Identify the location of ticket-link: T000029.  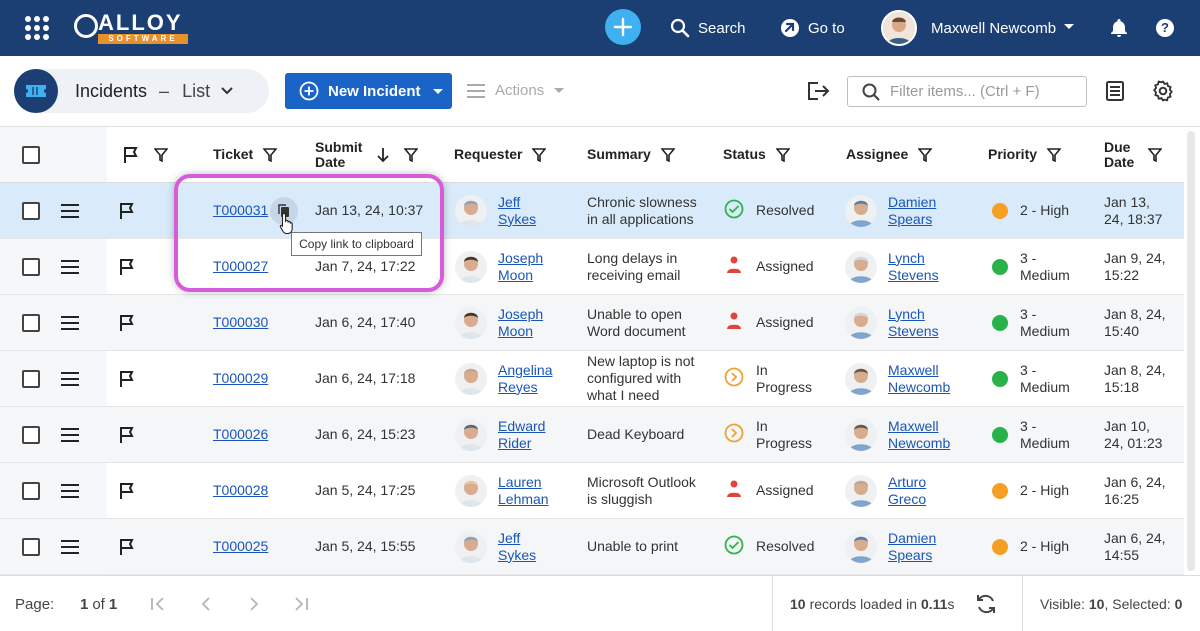
(240, 378).